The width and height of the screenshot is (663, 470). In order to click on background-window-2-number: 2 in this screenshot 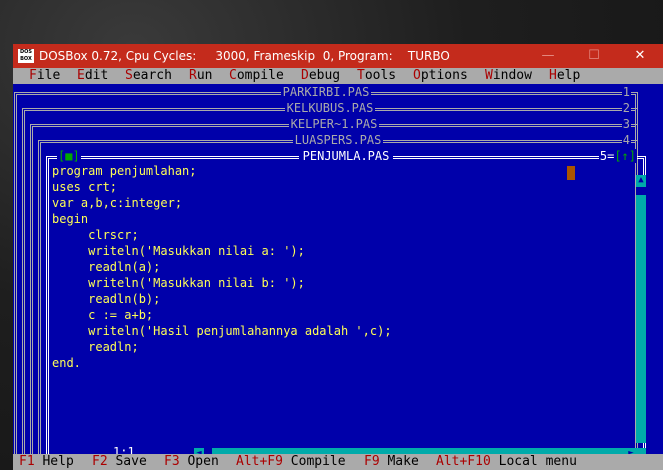, I will do `click(626, 108)`.